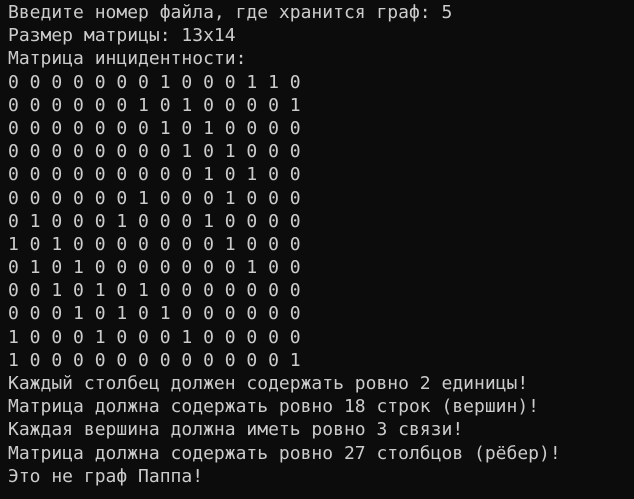 The image size is (634, 499). What do you see at coordinates (154, 82) in the screenshot?
I see `matrix-row: 0 0 0 0 0 0 0 1 0 0 0 1 1 0` at bounding box center [154, 82].